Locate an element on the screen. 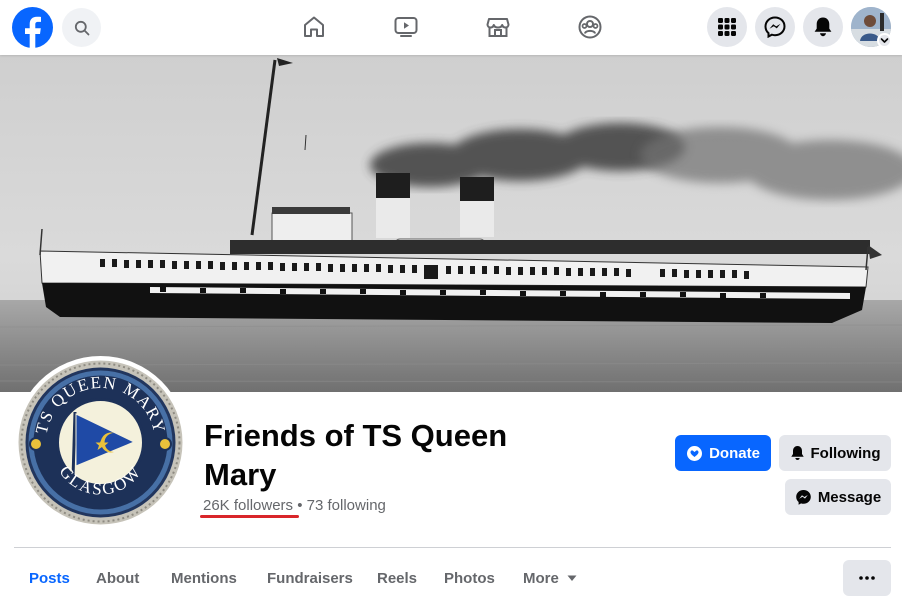  video-icon is located at coordinates (406, 27).